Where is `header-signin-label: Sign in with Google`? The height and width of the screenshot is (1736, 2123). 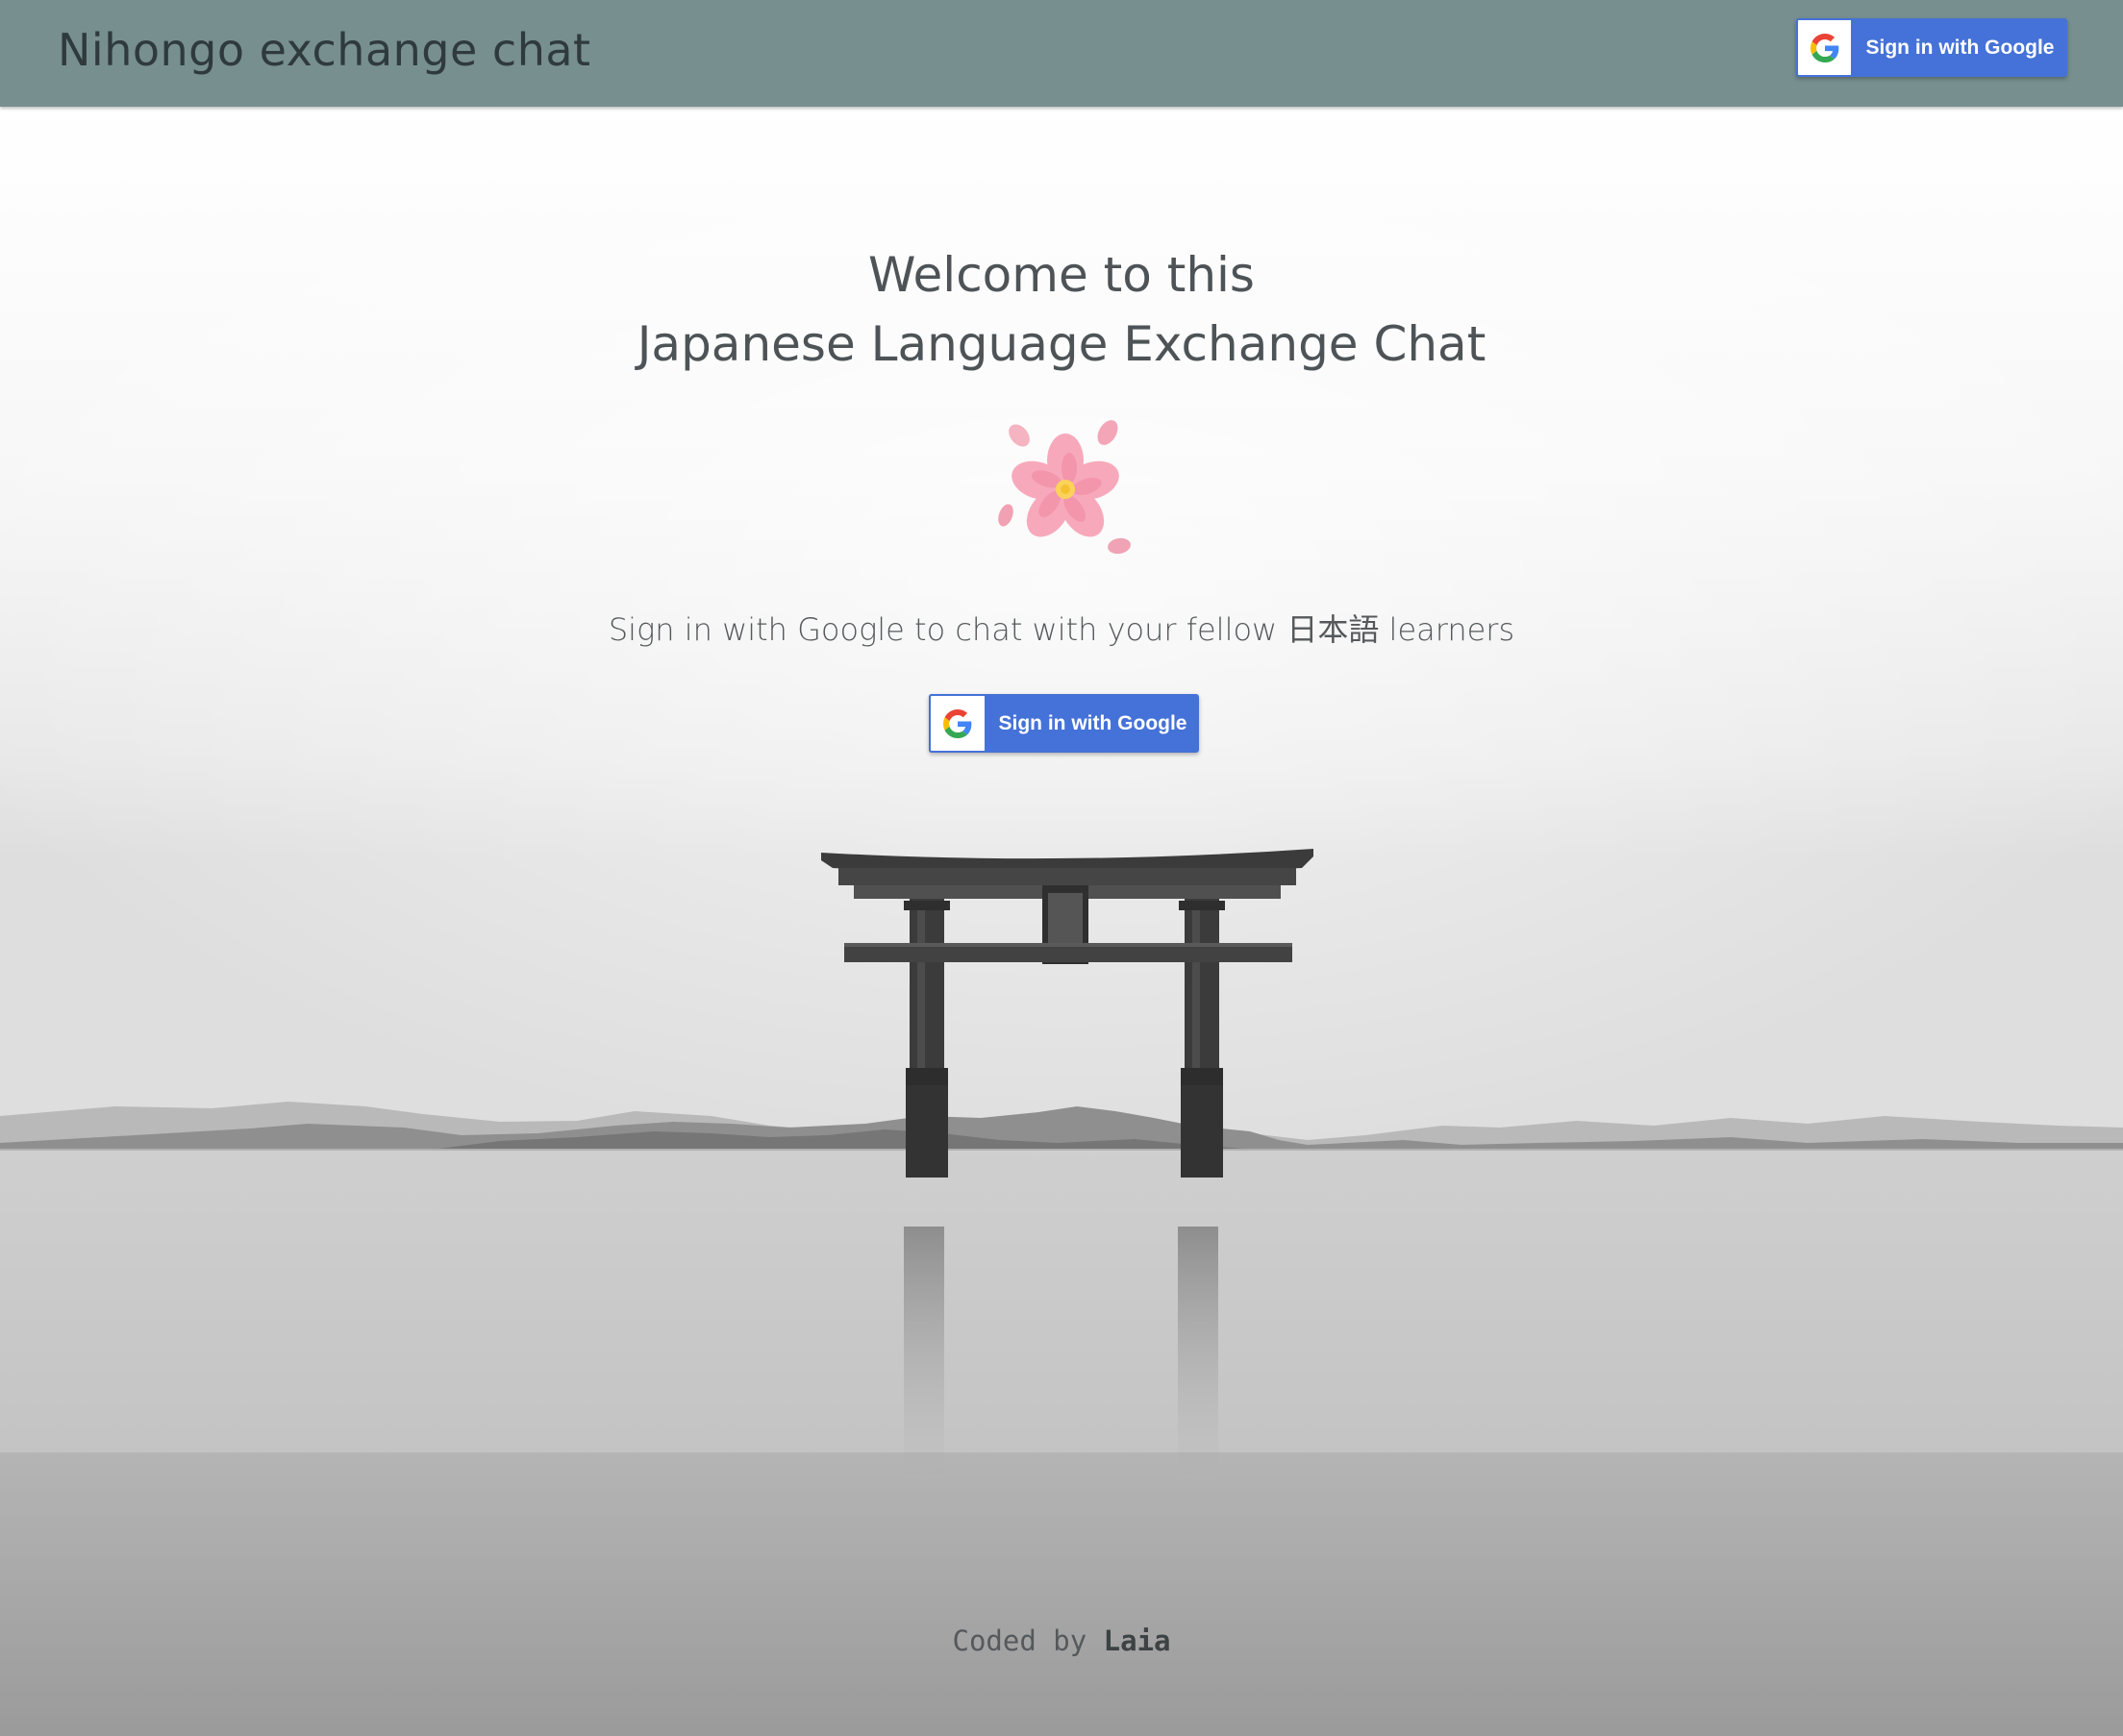 header-signin-label: Sign in with Google is located at coordinates (1960, 47).